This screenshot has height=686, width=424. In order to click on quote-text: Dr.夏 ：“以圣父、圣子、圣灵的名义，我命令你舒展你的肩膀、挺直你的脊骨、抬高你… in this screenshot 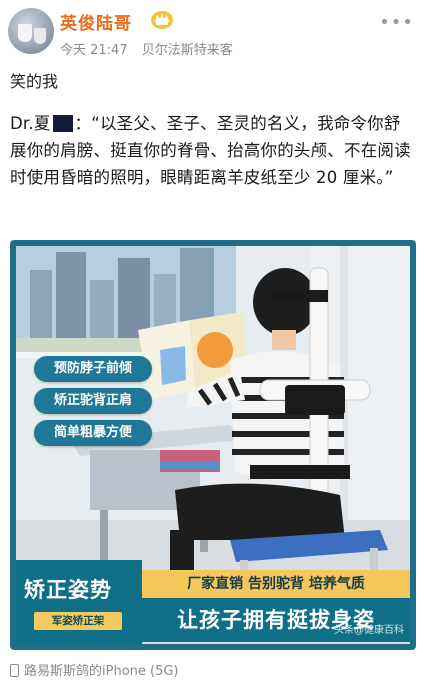, I will do `click(212, 150)`.